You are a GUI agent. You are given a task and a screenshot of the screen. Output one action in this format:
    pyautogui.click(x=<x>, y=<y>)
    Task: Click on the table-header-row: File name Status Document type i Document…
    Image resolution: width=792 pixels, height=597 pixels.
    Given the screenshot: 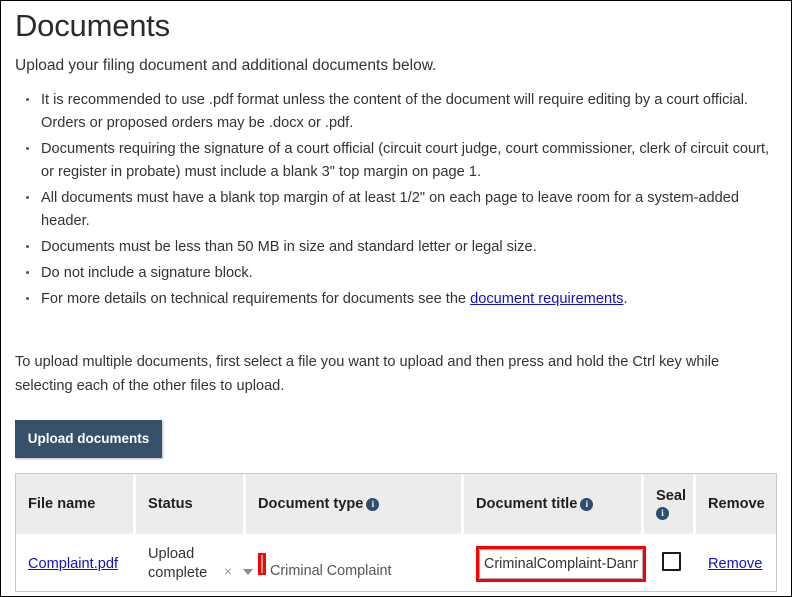 What is the action you would take?
    pyautogui.click(x=396, y=505)
    